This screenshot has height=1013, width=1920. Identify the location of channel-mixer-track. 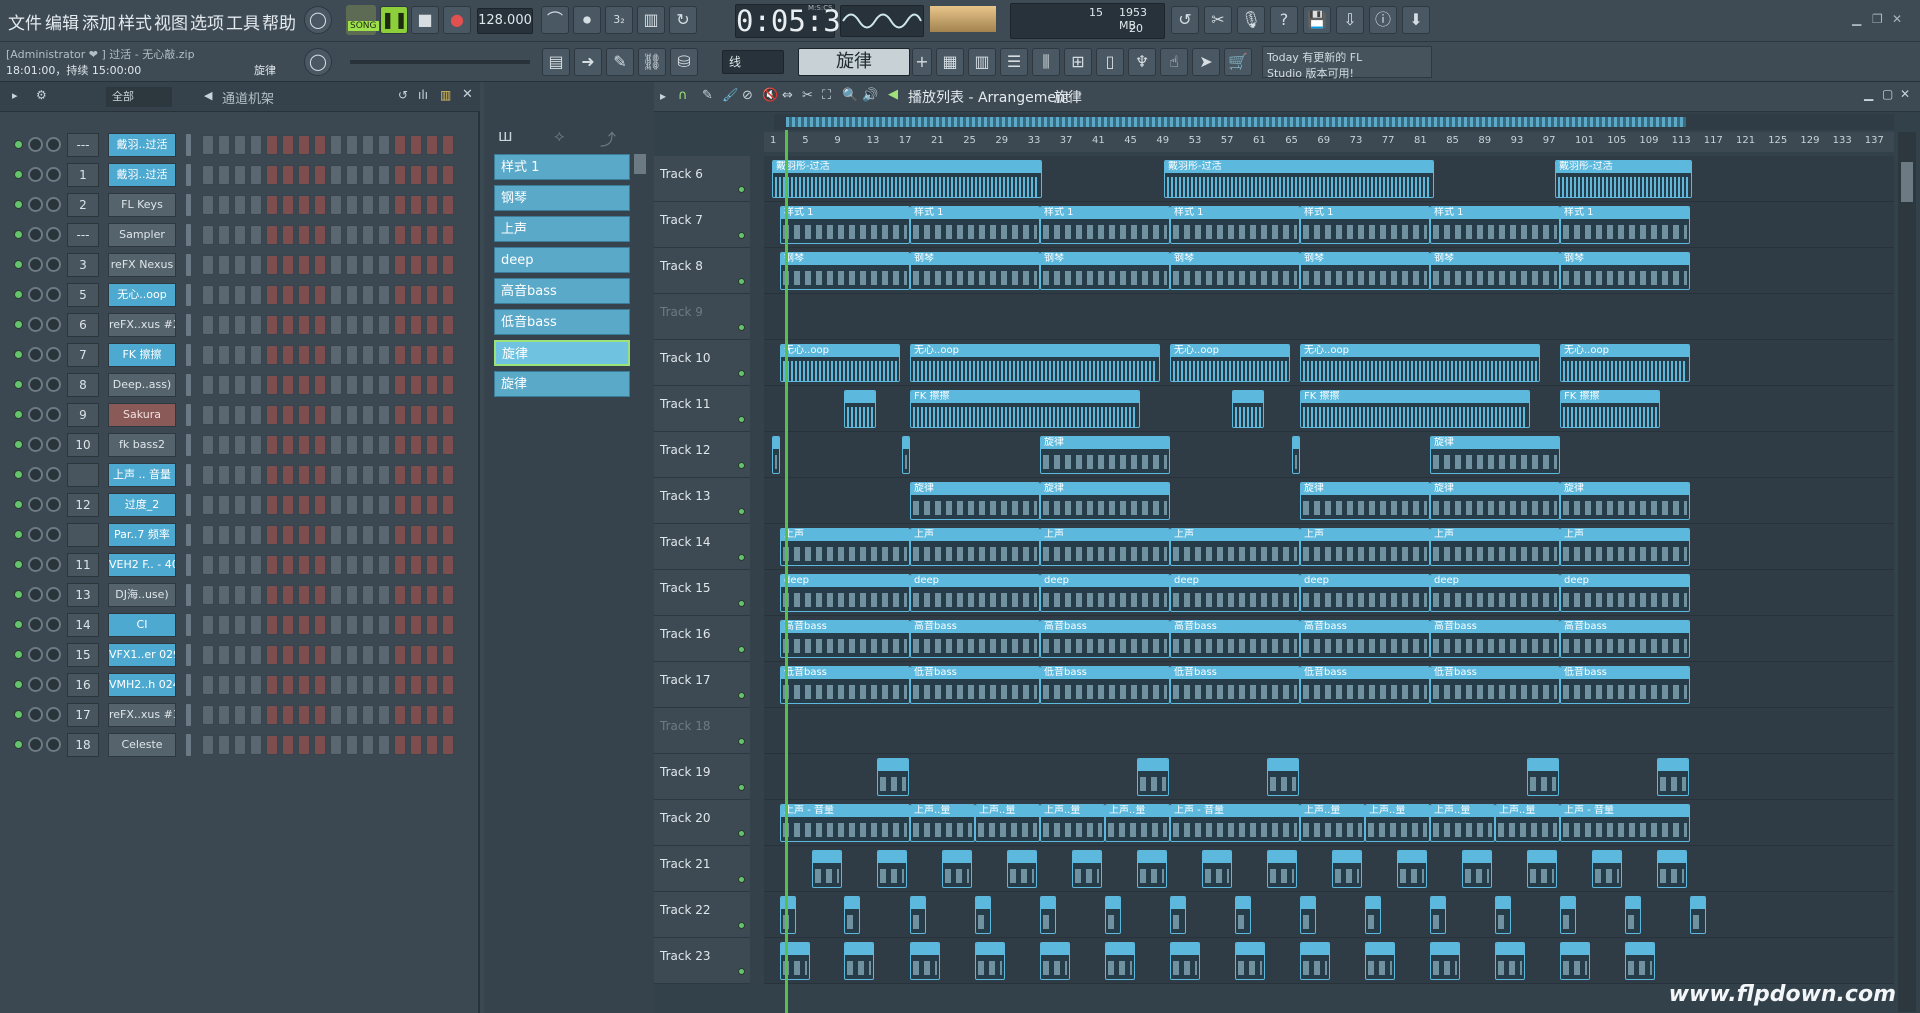
(83, 475).